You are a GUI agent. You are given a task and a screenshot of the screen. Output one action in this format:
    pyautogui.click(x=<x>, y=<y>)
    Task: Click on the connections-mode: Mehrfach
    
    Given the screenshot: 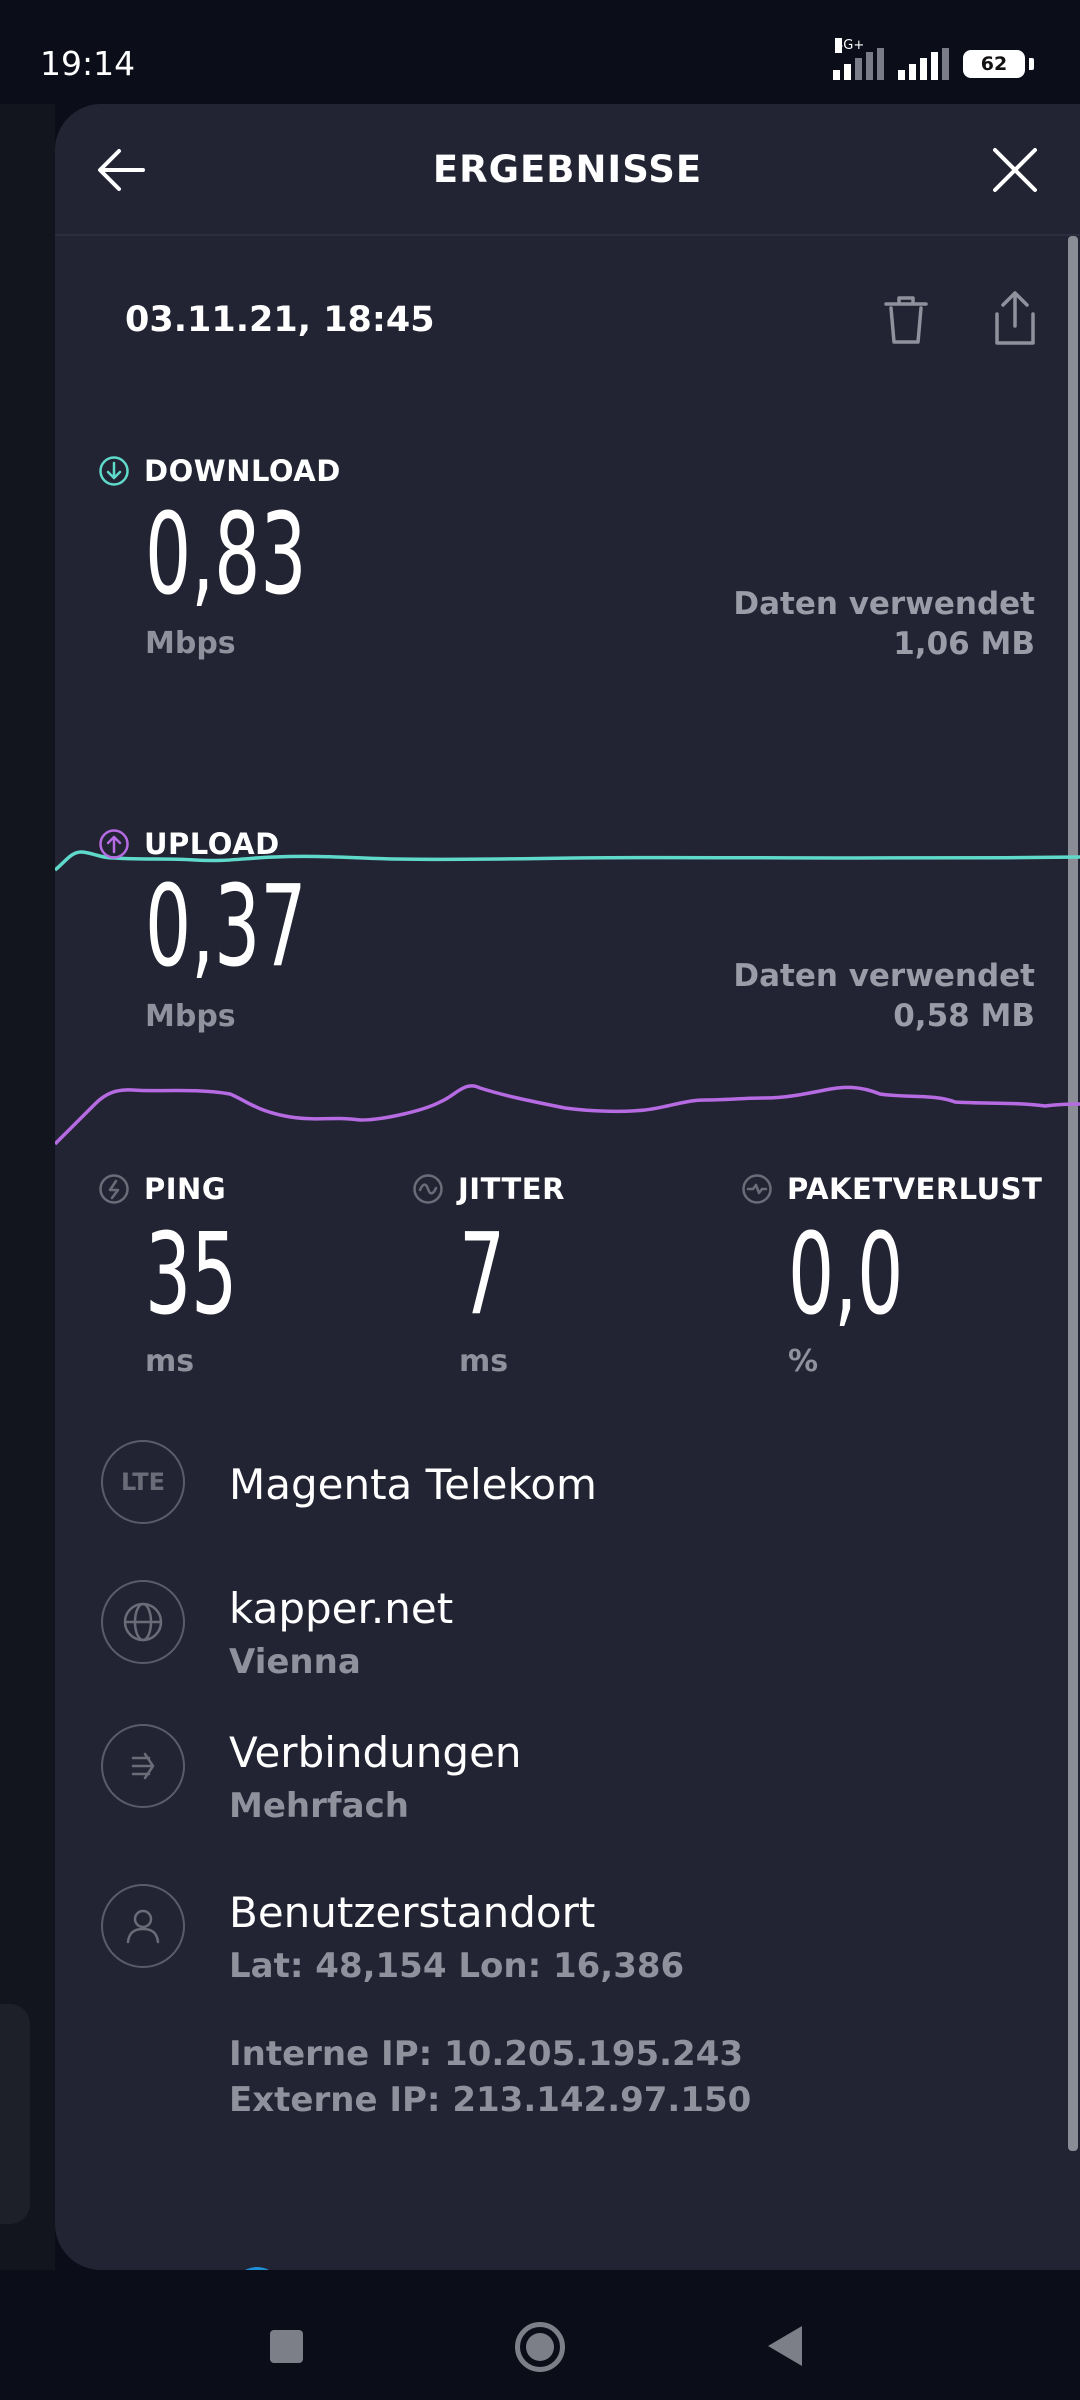 What is the action you would take?
    pyautogui.click(x=319, y=1806)
    